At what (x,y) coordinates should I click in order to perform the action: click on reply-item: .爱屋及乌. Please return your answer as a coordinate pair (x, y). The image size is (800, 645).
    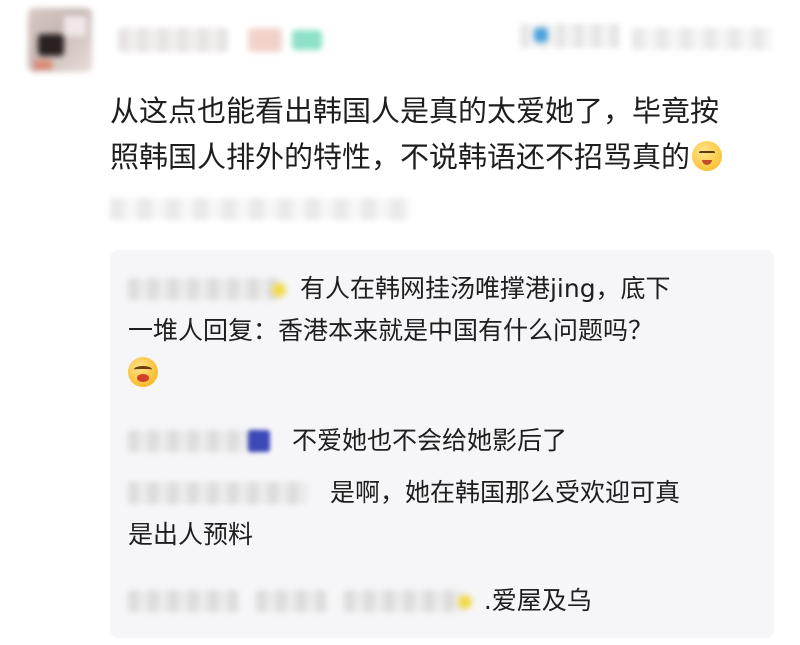
    Looking at the image, I should click on (448, 601).